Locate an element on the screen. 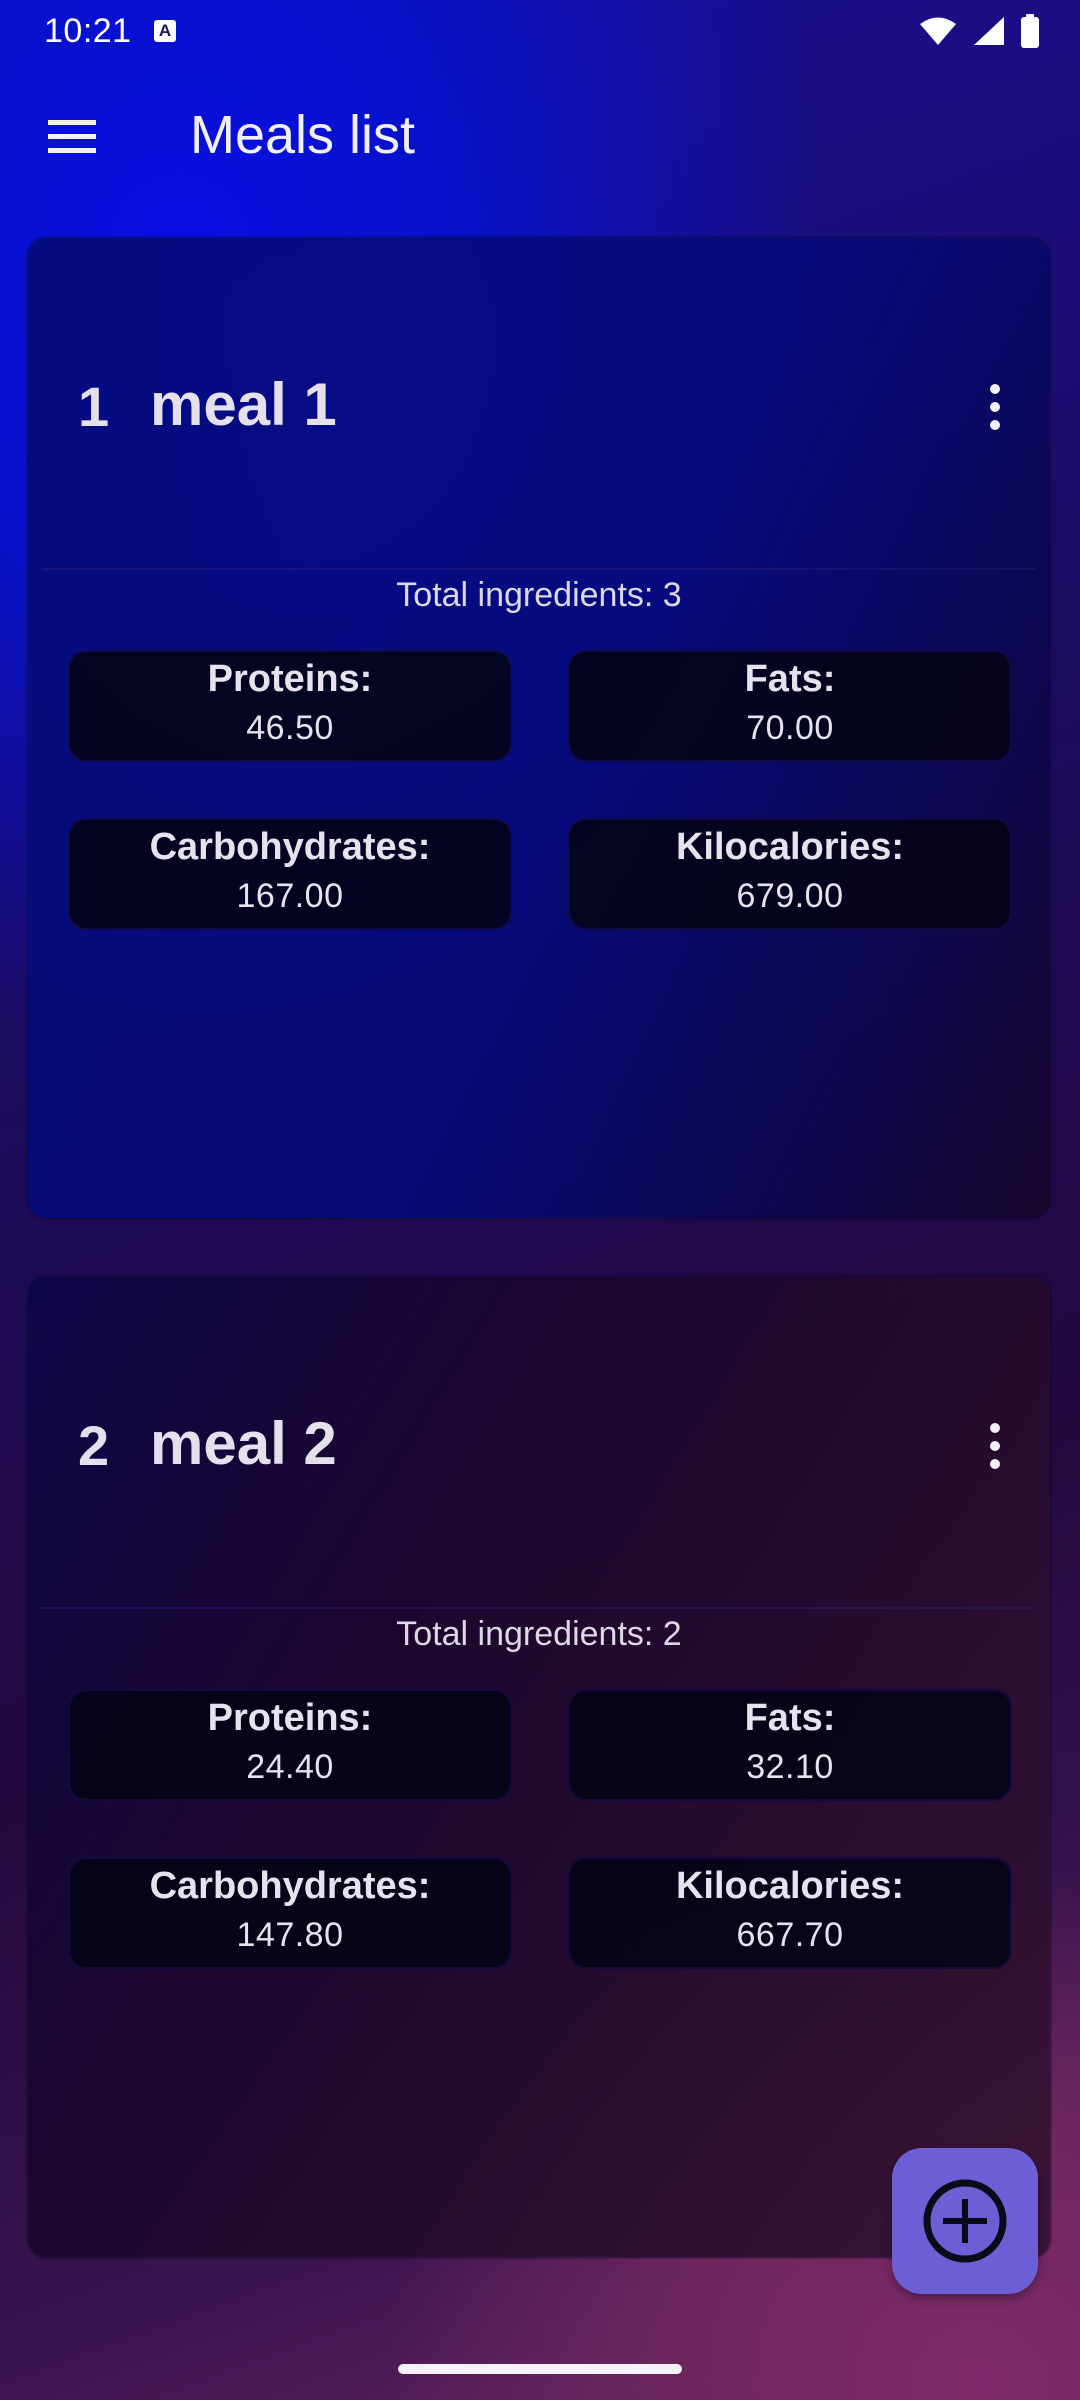  meal-name: meal 2 is located at coordinates (243, 1443).